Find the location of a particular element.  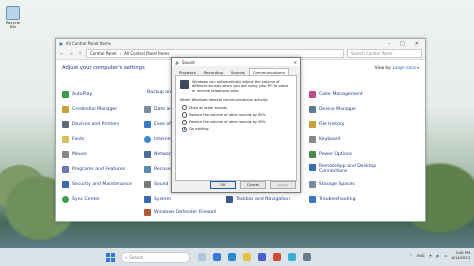

cp-item-remoteapp: RemoteApp and Desktop Connections is located at coordinates (344, 169).